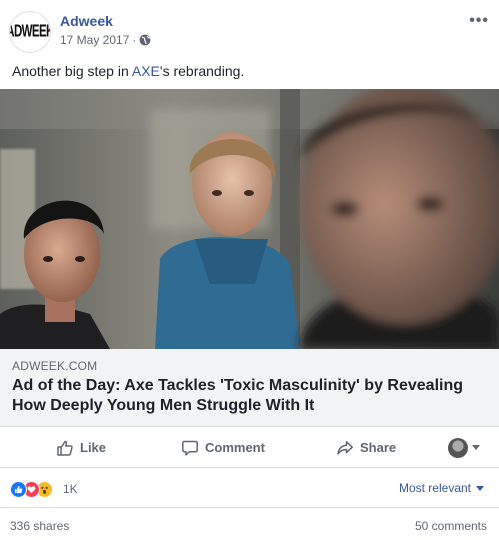 The height and width of the screenshot is (540, 499). I want to click on post-meta: 17 May 2017 ·, so click(105, 40).